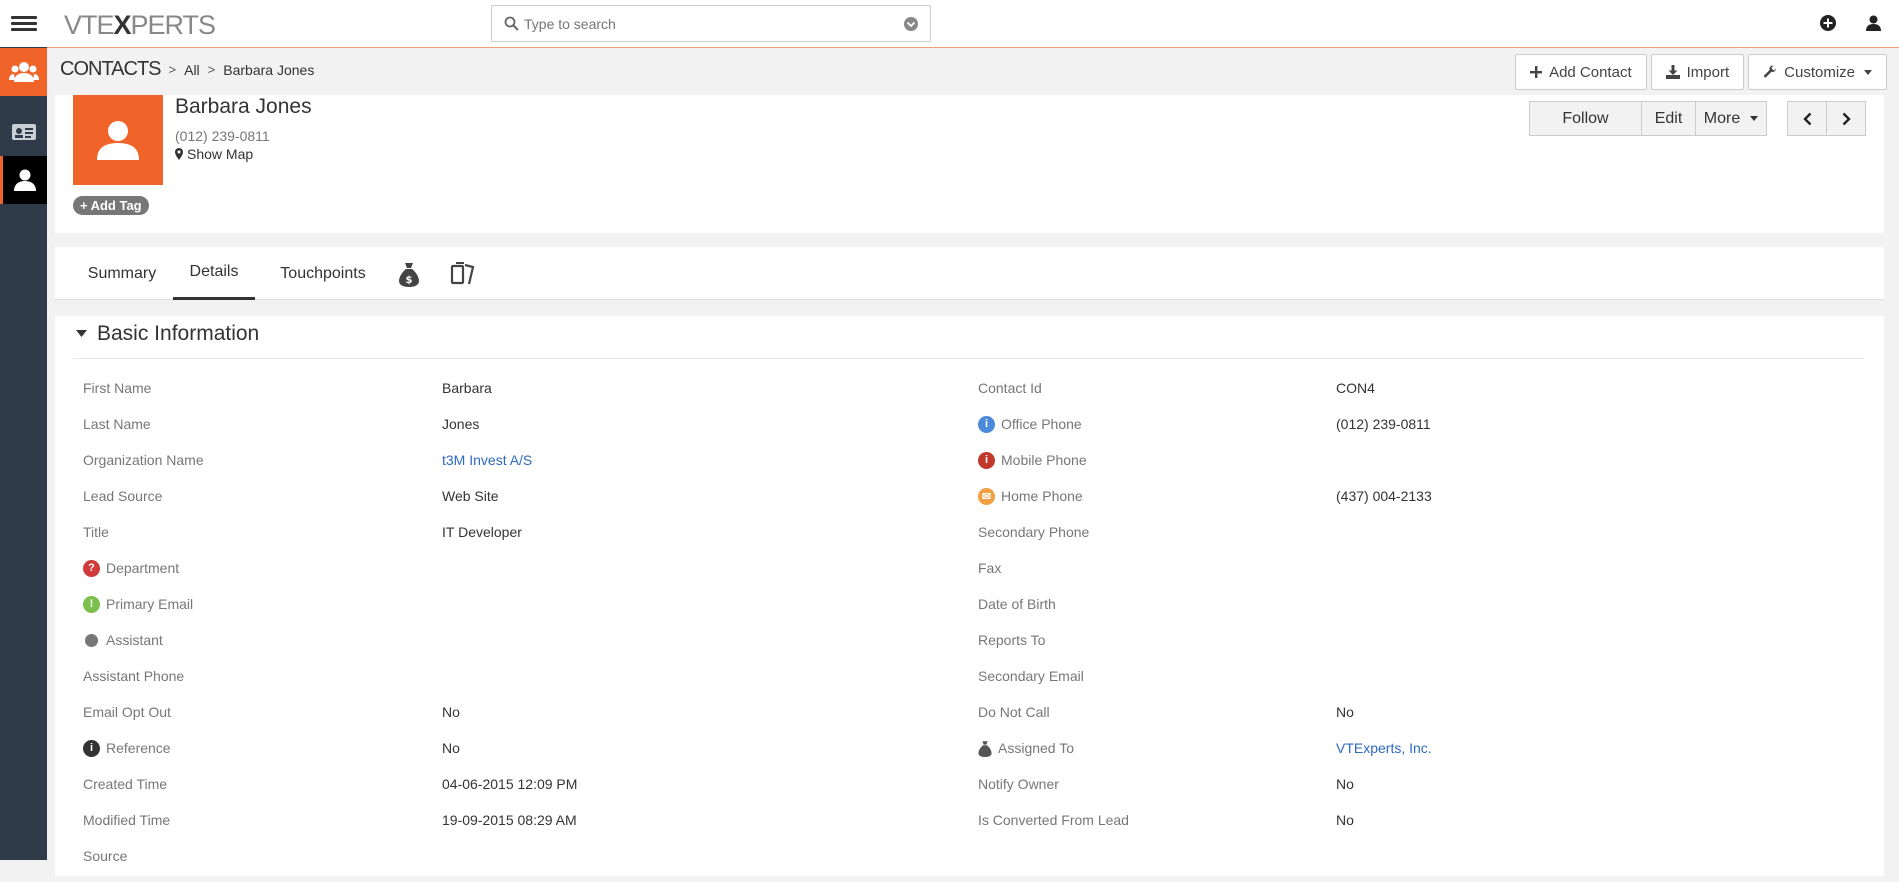 The height and width of the screenshot is (882, 1899). I want to click on organization-link: t3M Invest A/S, so click(487, 460).